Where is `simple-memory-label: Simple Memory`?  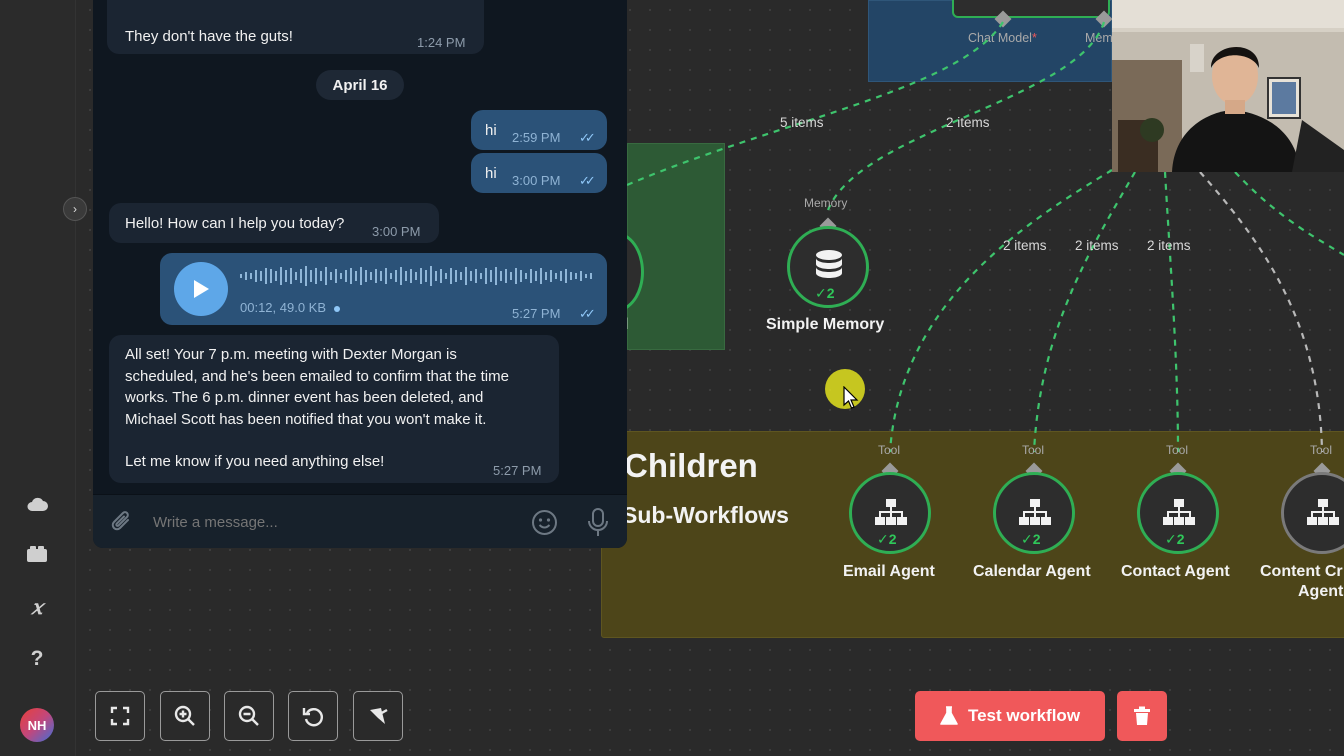 simple-memory-label: Simple Memory is located at coordinates (825, 324).